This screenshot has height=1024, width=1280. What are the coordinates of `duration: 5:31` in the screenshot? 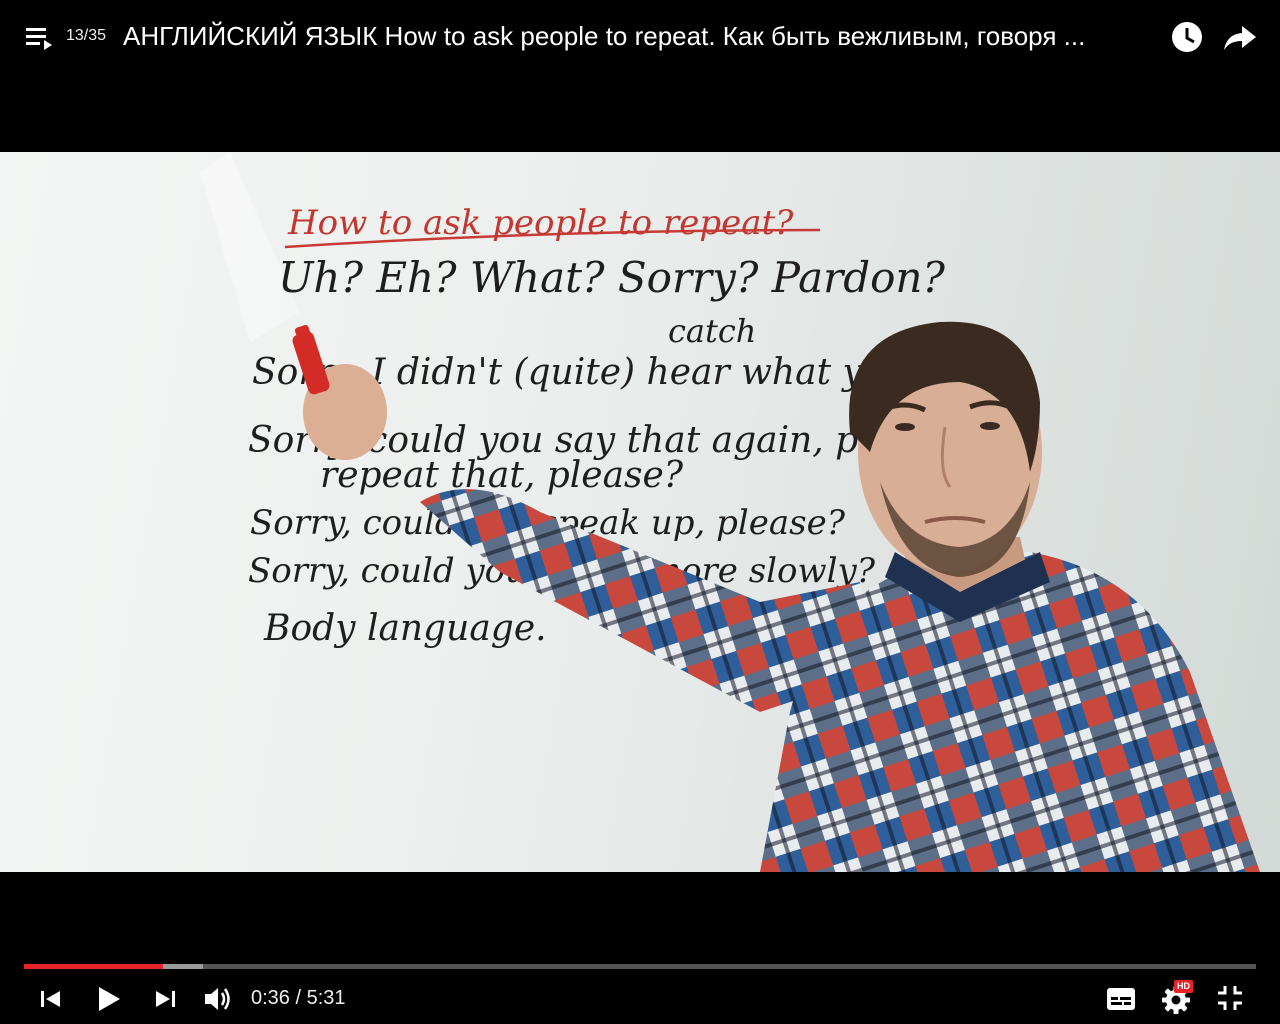 It's located at (326, 998).